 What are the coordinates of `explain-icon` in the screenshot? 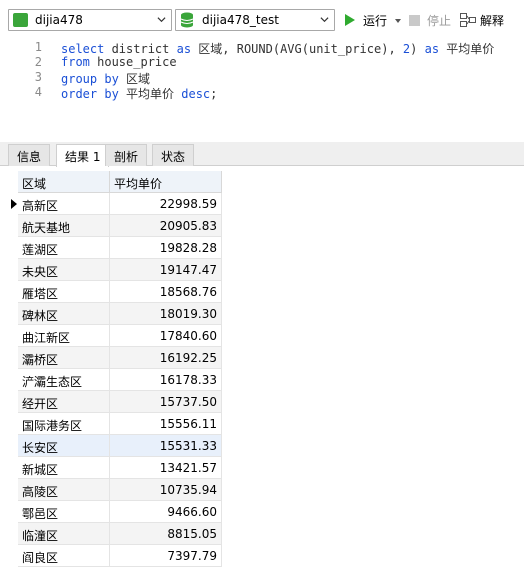 It's located at (468, 20).